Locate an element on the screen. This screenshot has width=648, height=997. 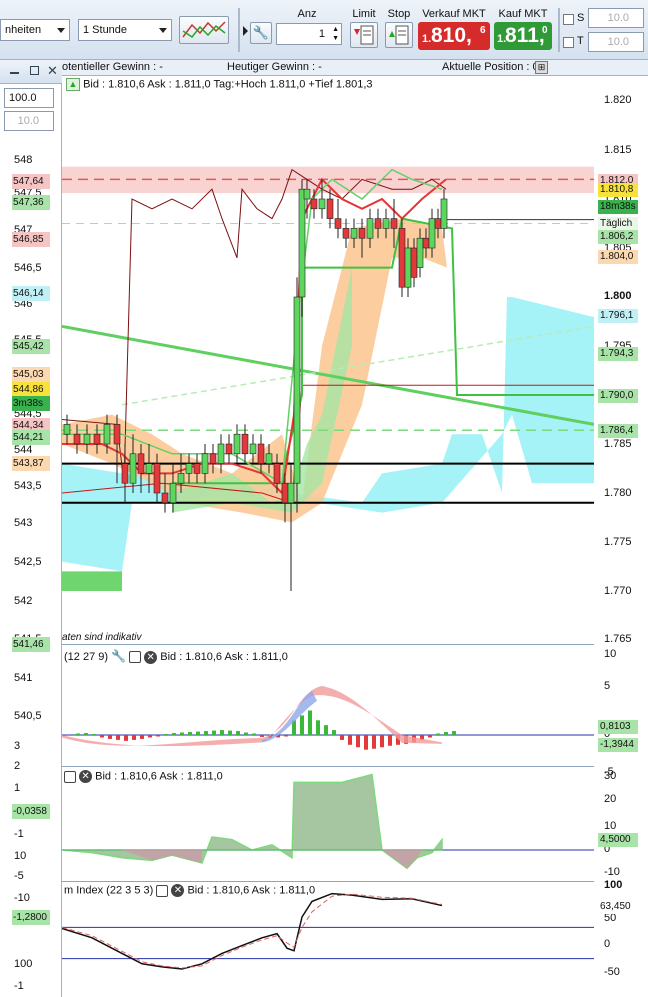
chart-type-button is located at coordinates (204, 30).